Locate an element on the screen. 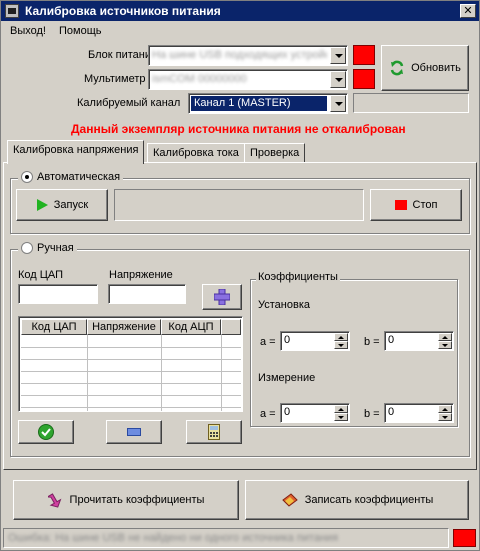 The width and height of the screenshot is (480, 551). remove-row-button is located at coordinates (134, 432).